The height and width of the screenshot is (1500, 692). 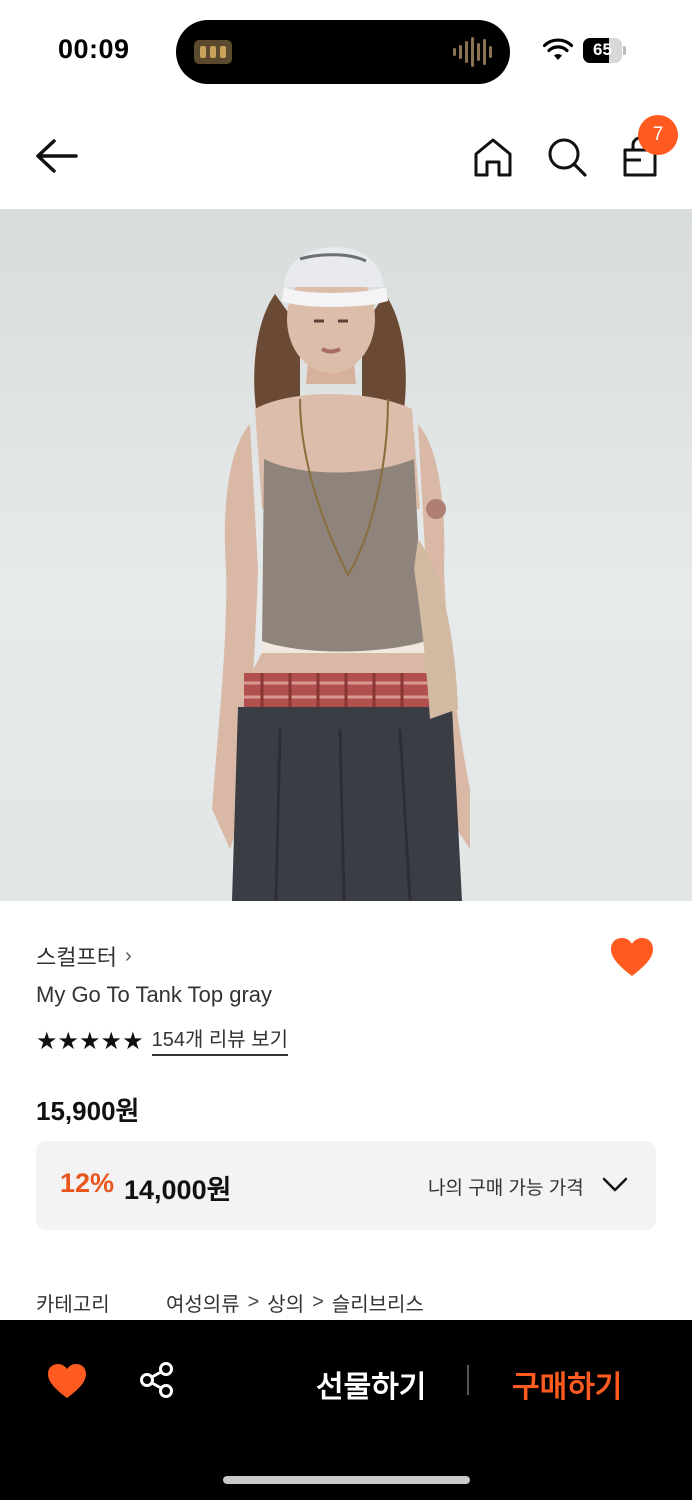 What do you see at coordinates (658, 135) in the screenshot?
I see `cart-count-badge: 7` at bounding box center [658, 135].